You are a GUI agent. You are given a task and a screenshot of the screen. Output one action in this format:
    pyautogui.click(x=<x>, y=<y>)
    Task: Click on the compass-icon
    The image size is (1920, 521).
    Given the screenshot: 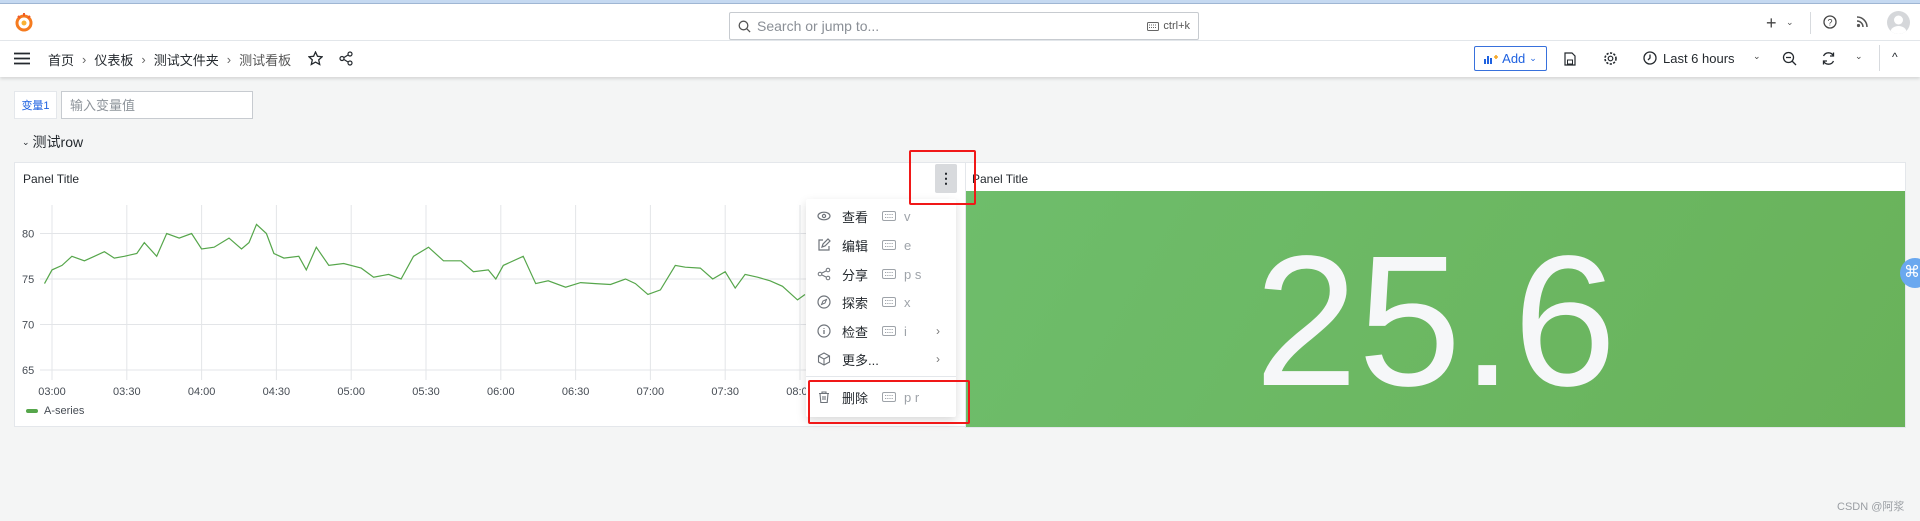 What is the action you would take?
    pyautogui.click(x=824, y=302)
    